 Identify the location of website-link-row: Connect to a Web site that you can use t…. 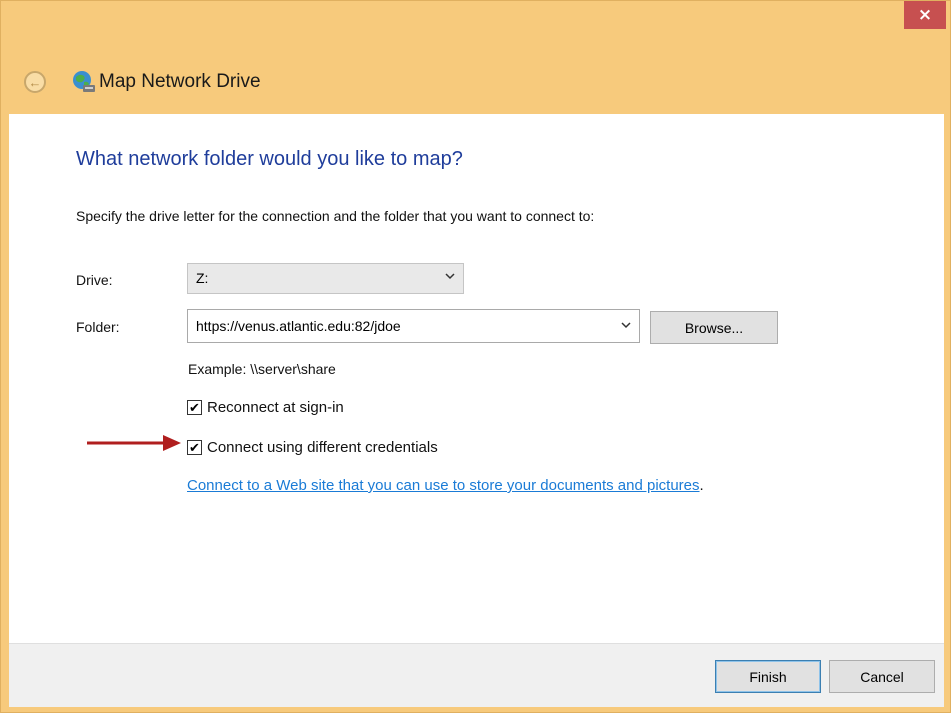
(445, 485).